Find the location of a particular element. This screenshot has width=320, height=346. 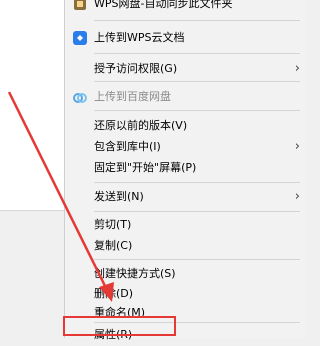

menu-item-include-library: 包含到库中(I) › is located at coordinates (185, 147).